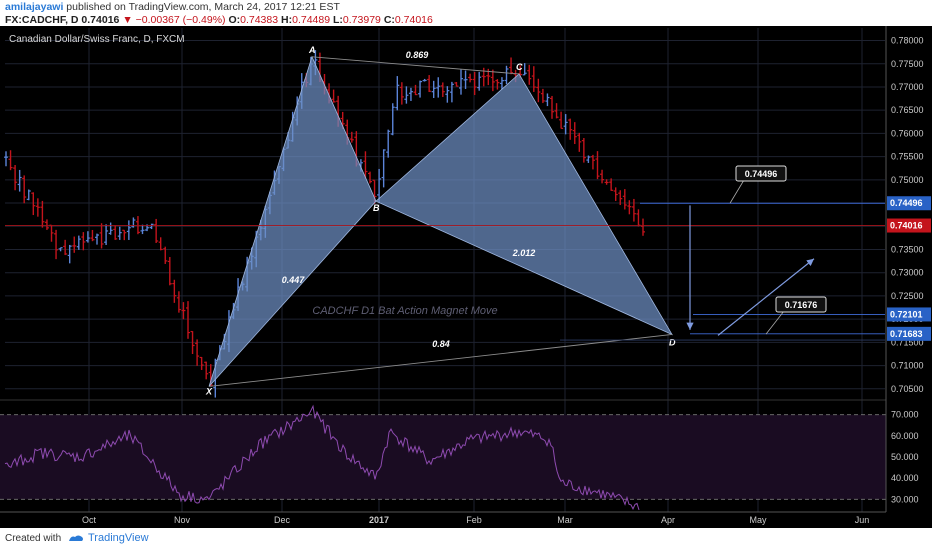 Image resolution: width=932 pixels, height=550 pixels. What do you see at coordinates (905, 436) in the screenshot?
I see `rsi-tick-label: 60.000` at bounding box center [905, 436].